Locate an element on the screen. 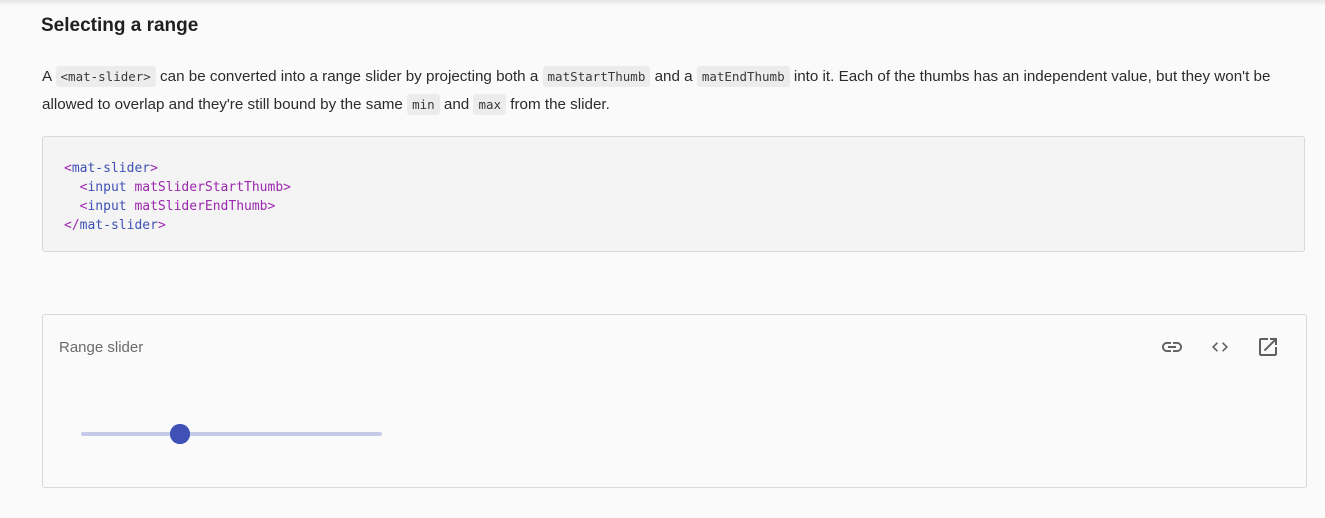 This screenshot has width=1325, height=518. code-line: <mat-slider> is located at coordinates (111, 168).